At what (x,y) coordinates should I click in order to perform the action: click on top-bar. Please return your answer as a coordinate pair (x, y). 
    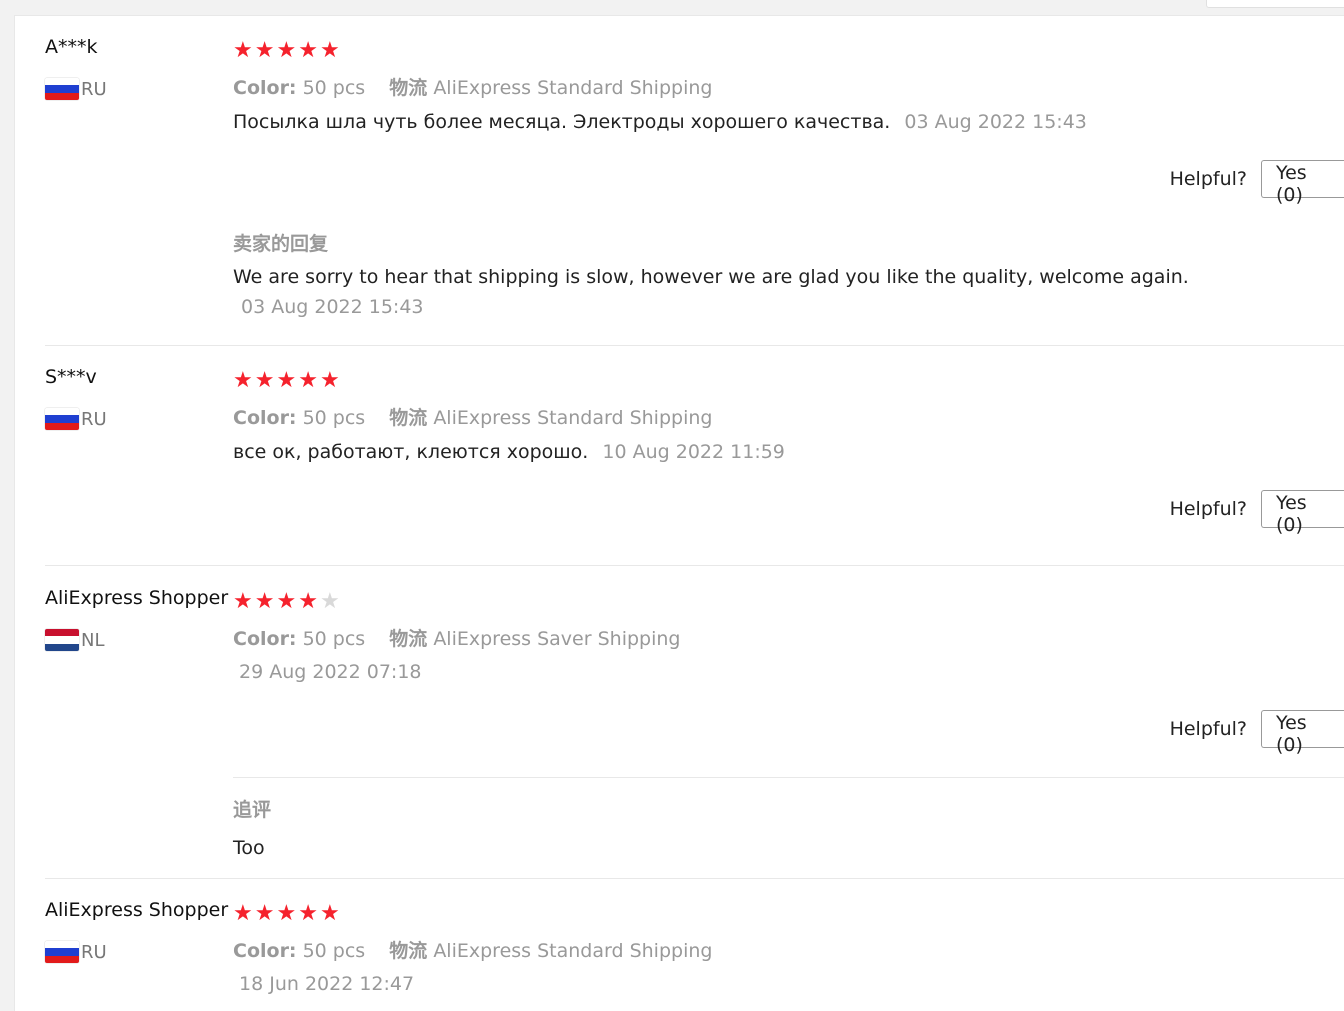
    Looking at the image, I should click on (672, 7).